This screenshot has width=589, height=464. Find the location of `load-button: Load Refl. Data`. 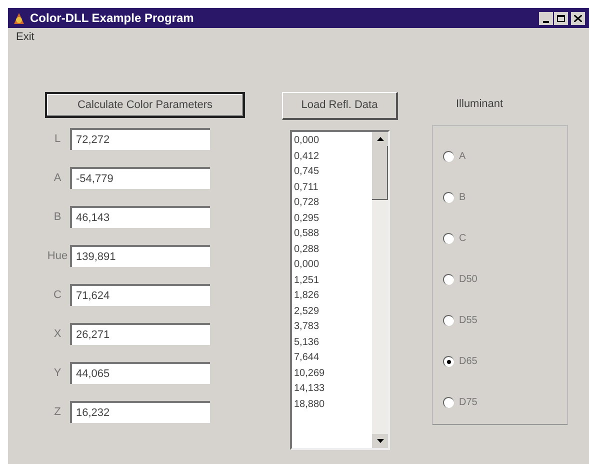

load-button: Load Refl. Data is located at coordinates (340, 106).